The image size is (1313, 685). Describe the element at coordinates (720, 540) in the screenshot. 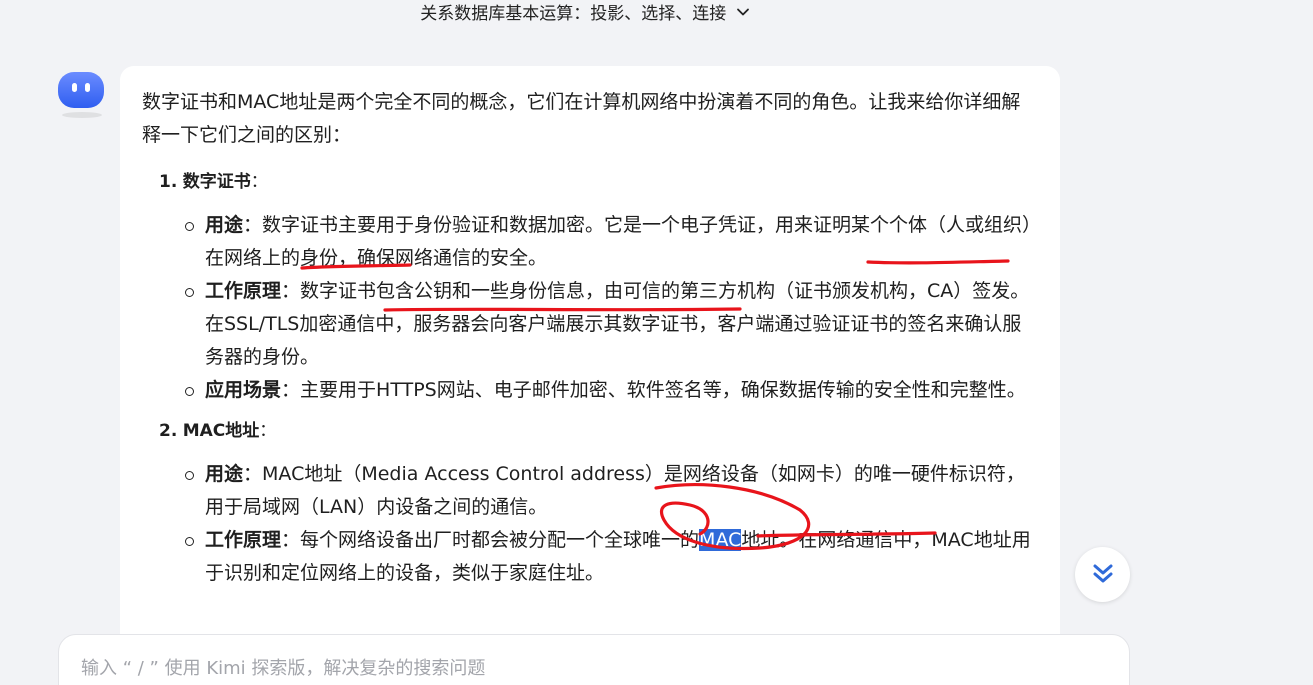

I see `selected-text: MAC` at that location.